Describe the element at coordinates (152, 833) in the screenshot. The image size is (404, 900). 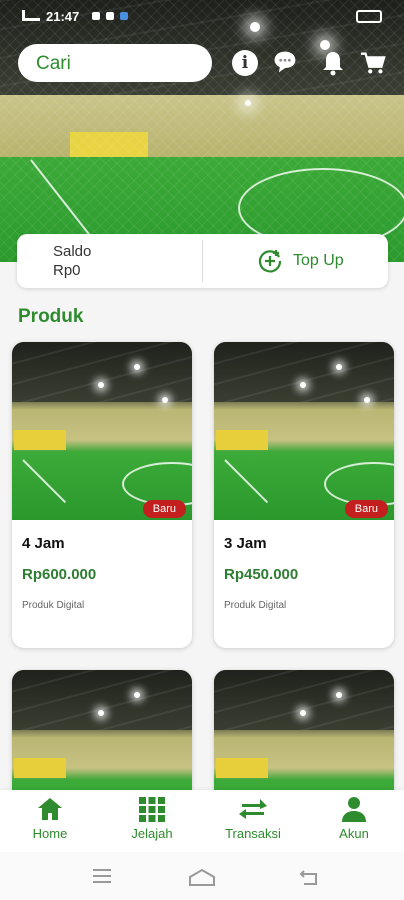
I see `nav-jelajah-label: Jelajah` at that location.